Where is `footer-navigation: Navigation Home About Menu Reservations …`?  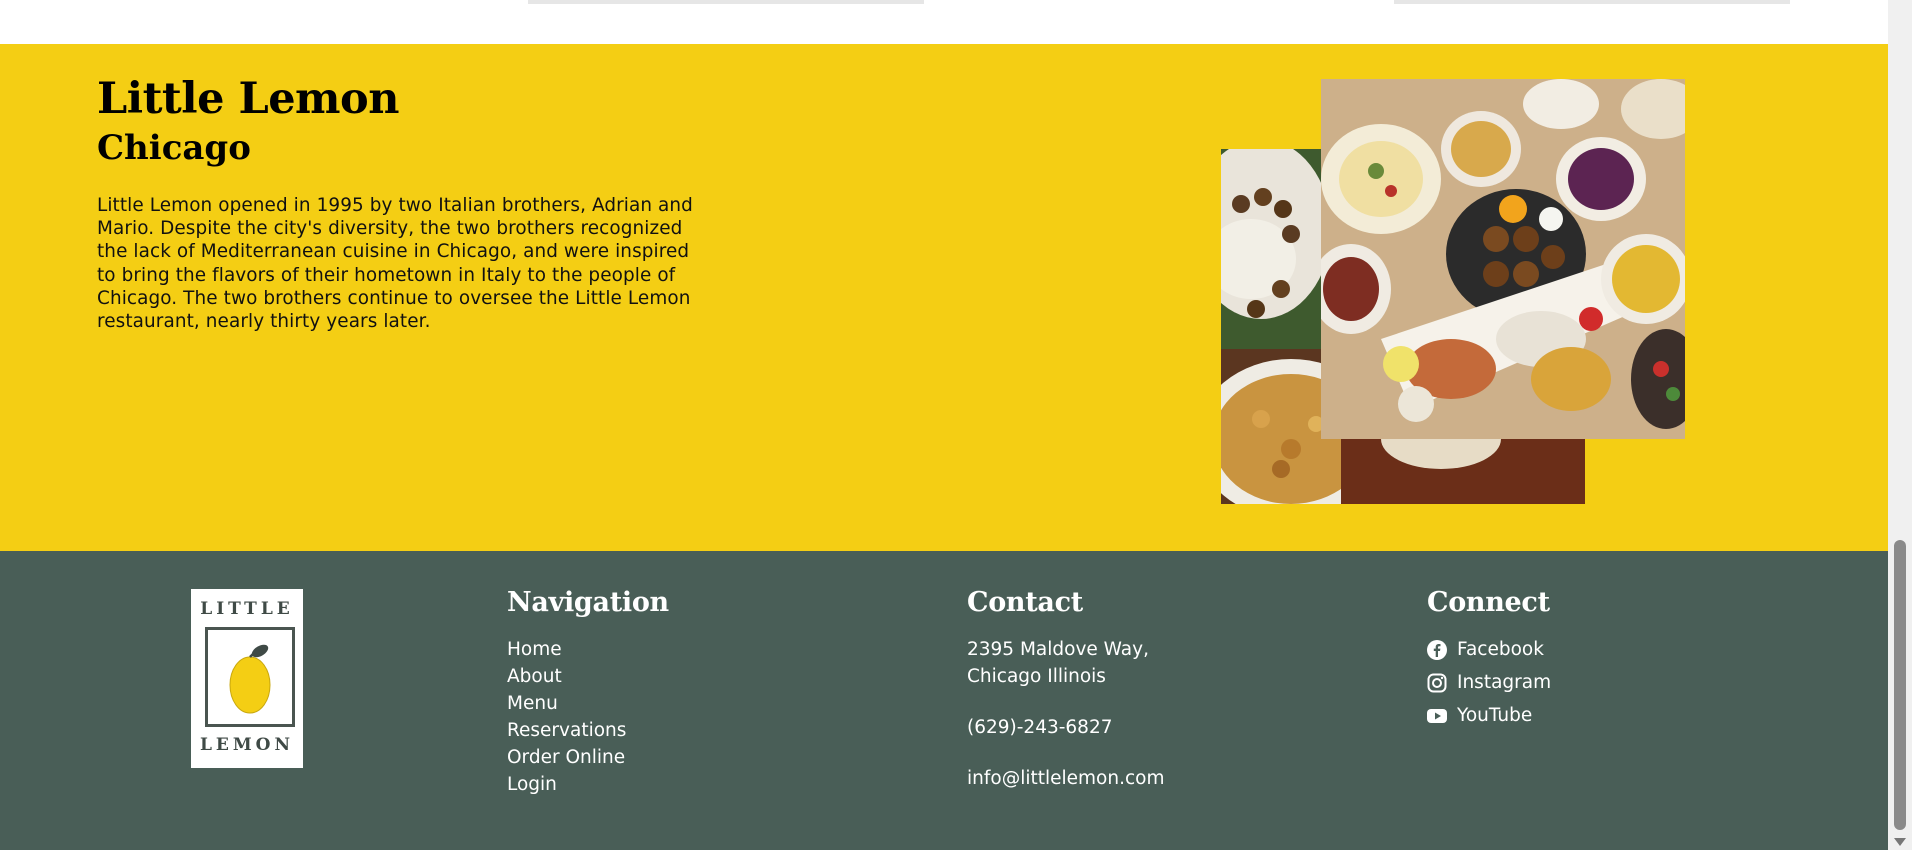 footer-navigation: Navigation Home About Menu Reservations … is located at coordinates (588, 692).